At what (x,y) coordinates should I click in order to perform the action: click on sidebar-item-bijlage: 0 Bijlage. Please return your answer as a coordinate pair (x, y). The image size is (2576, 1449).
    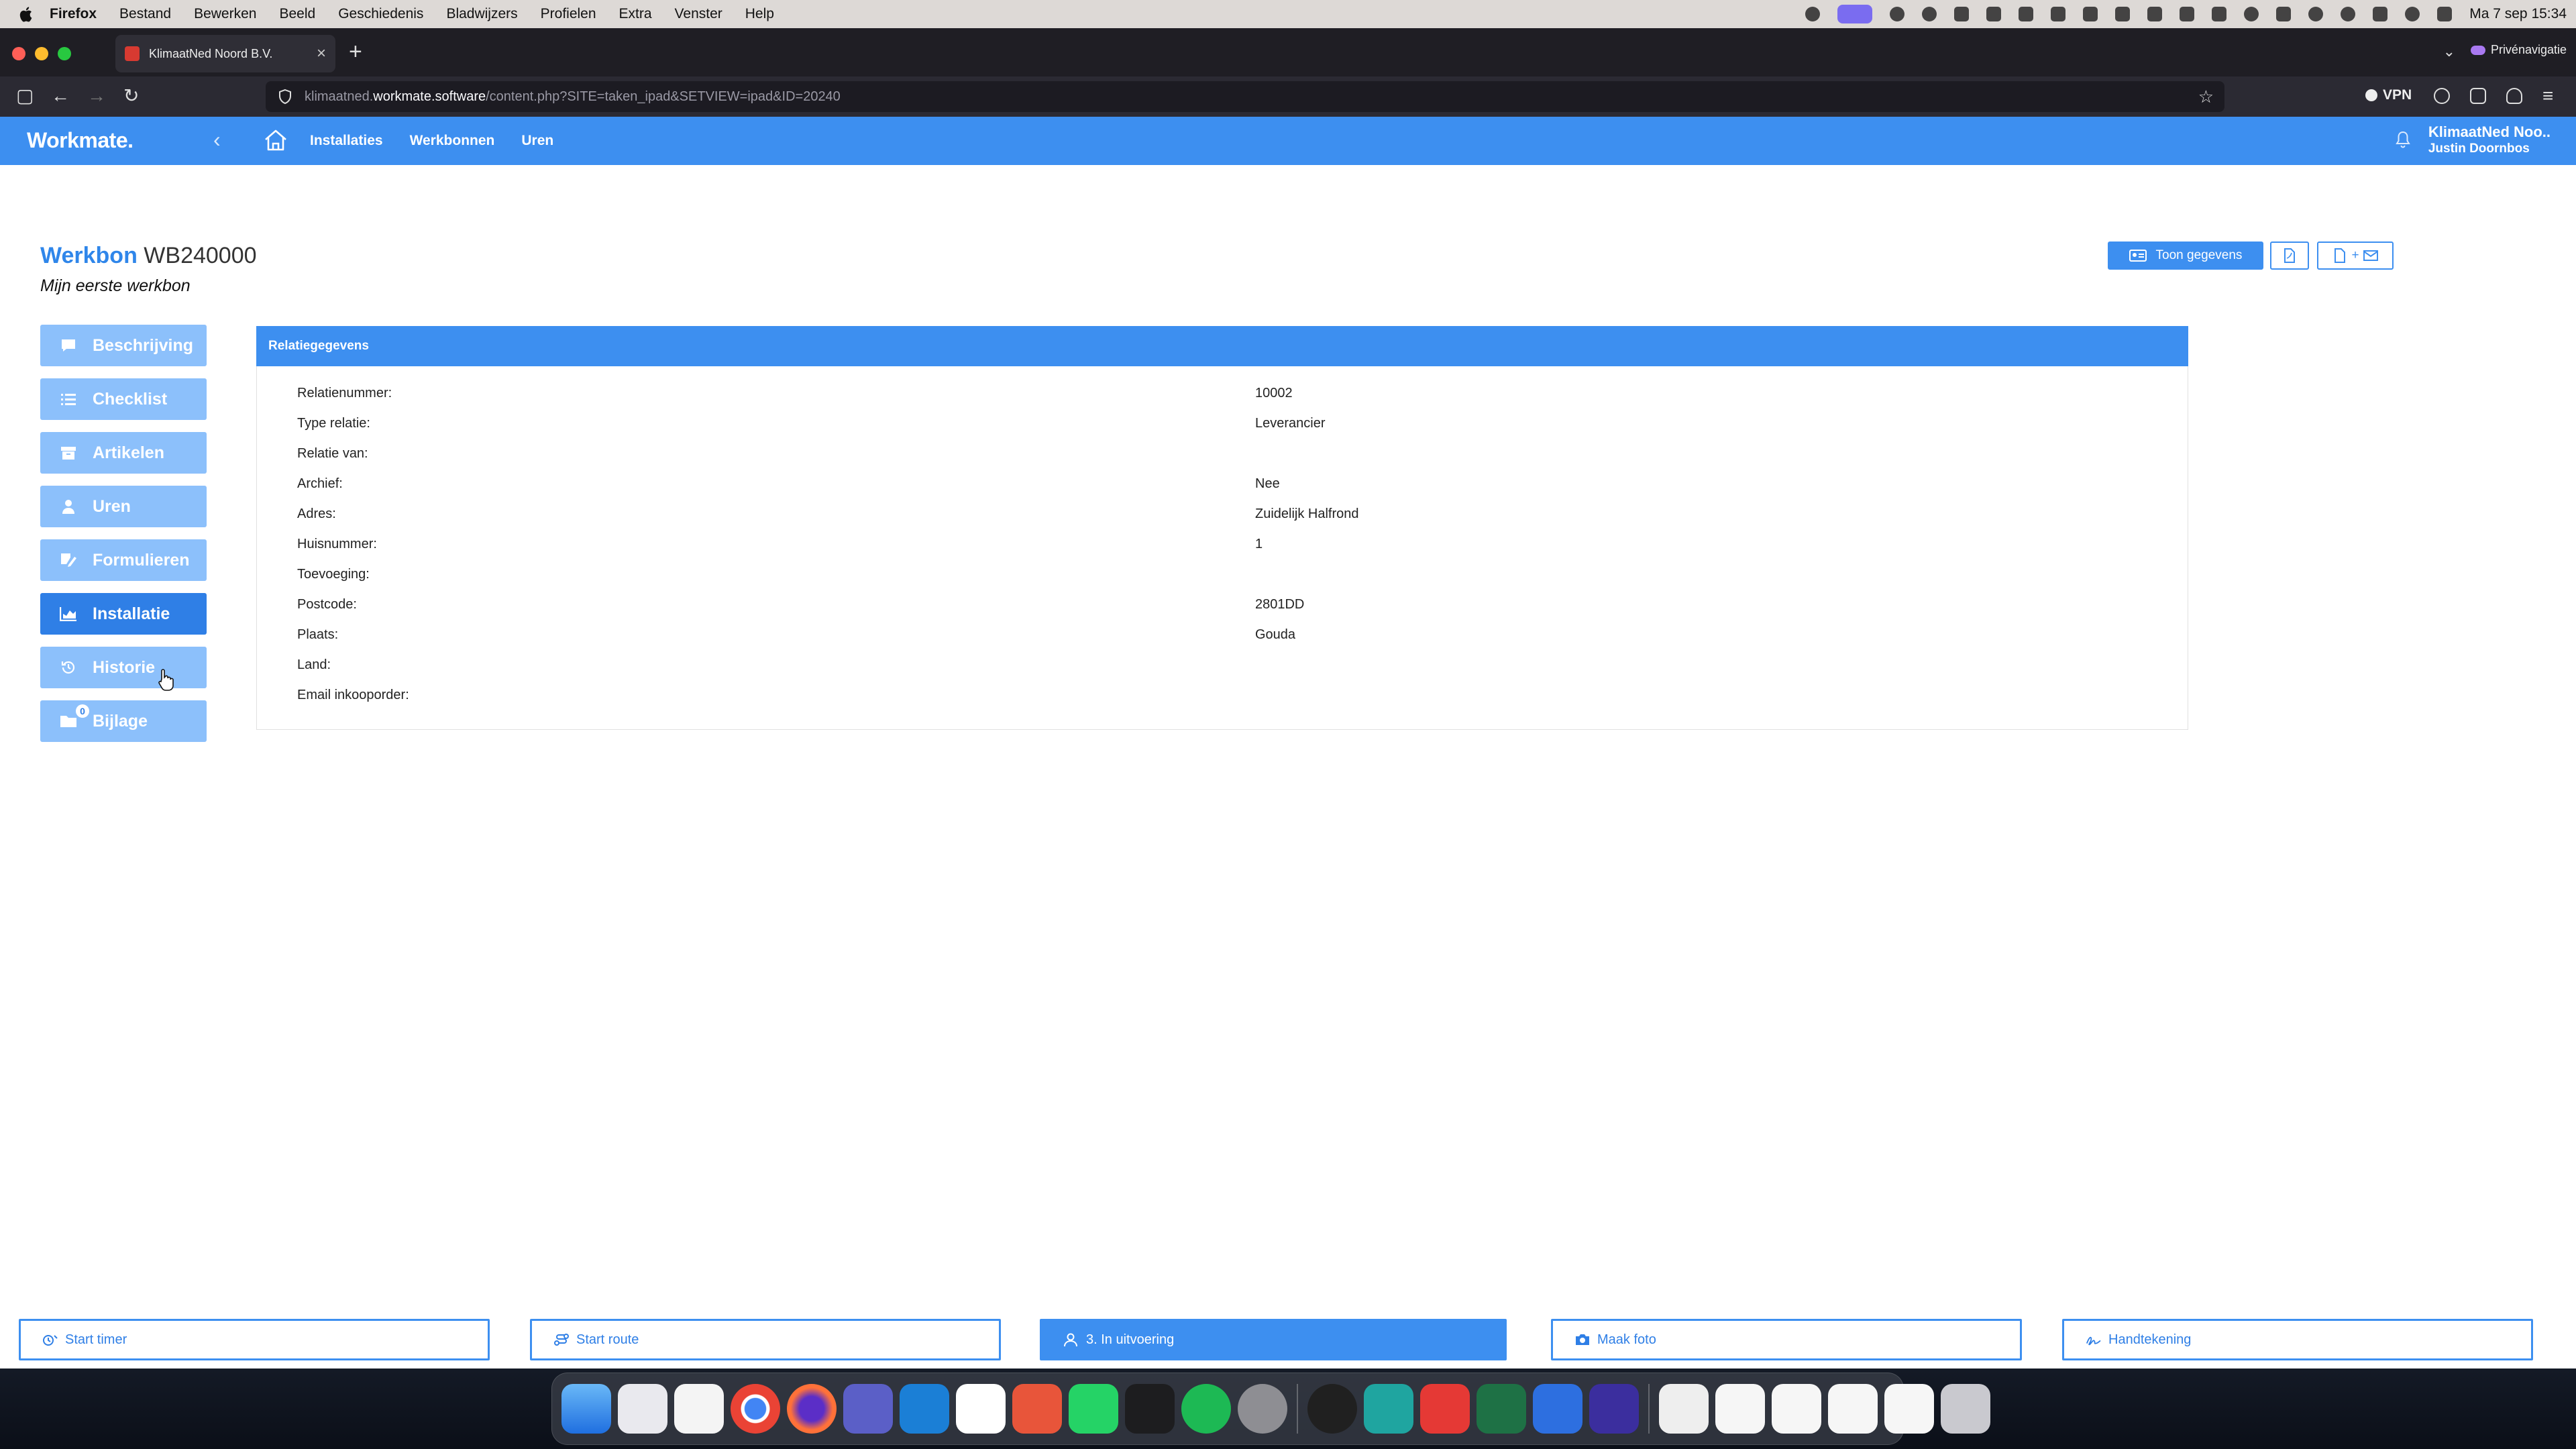
    Looking at the image, I should click on (123, 721).